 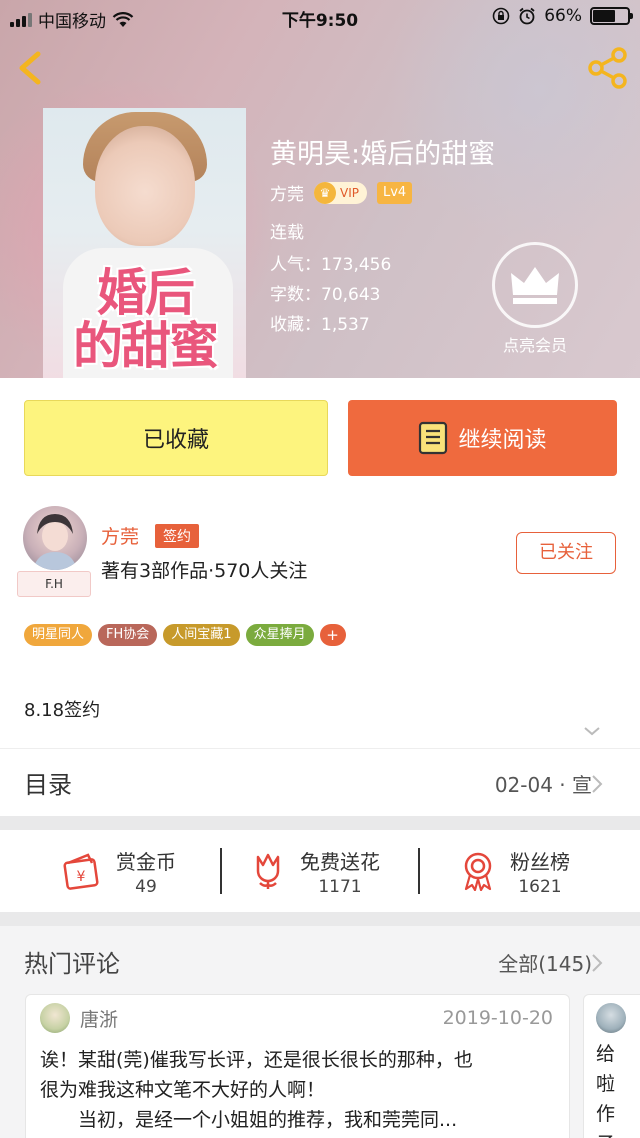 I want to click on author-tag: FH协会, so click(x=128, y=635).